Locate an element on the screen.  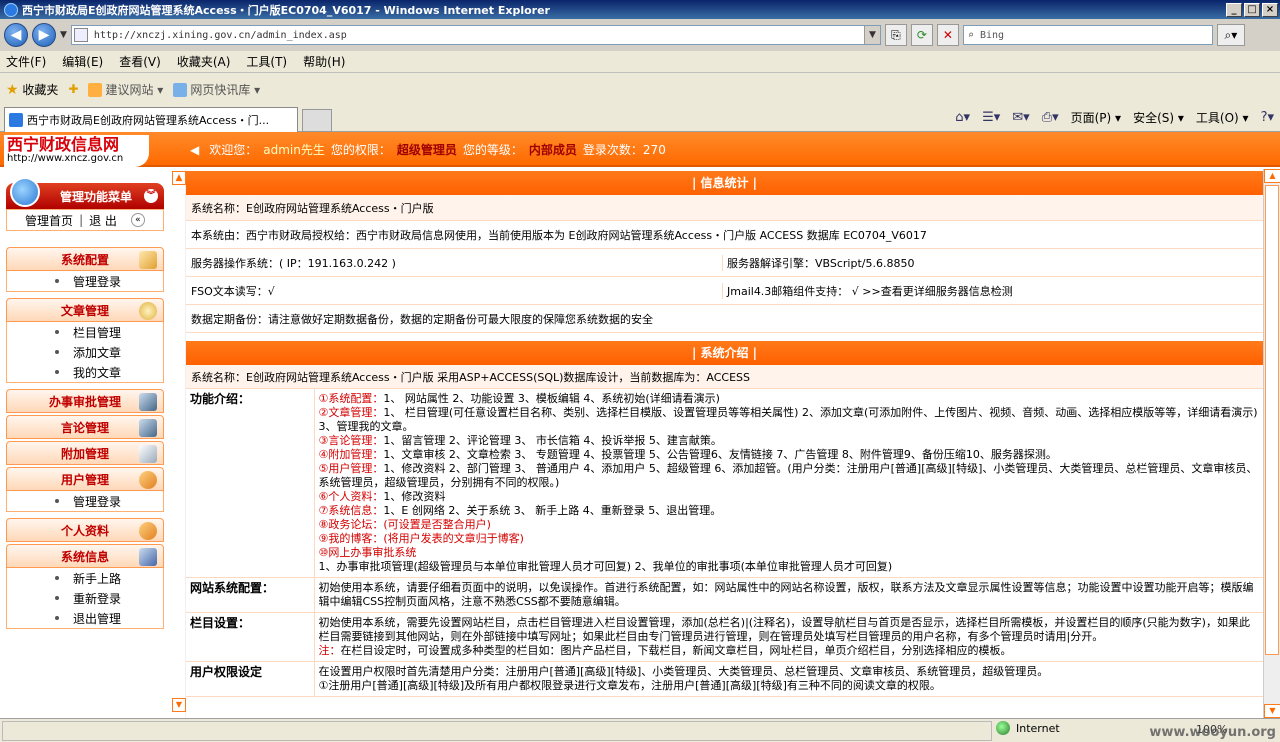
sidebar-item-relogin: 重新登录 is located at coordinates (85, 598).